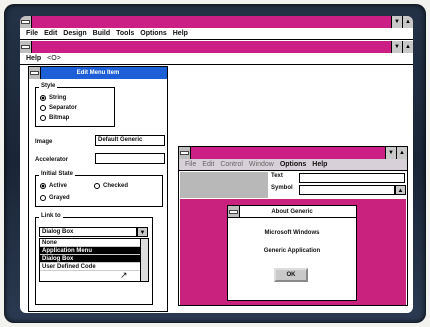  I want to click on image-label: Image, so click(44, 142).